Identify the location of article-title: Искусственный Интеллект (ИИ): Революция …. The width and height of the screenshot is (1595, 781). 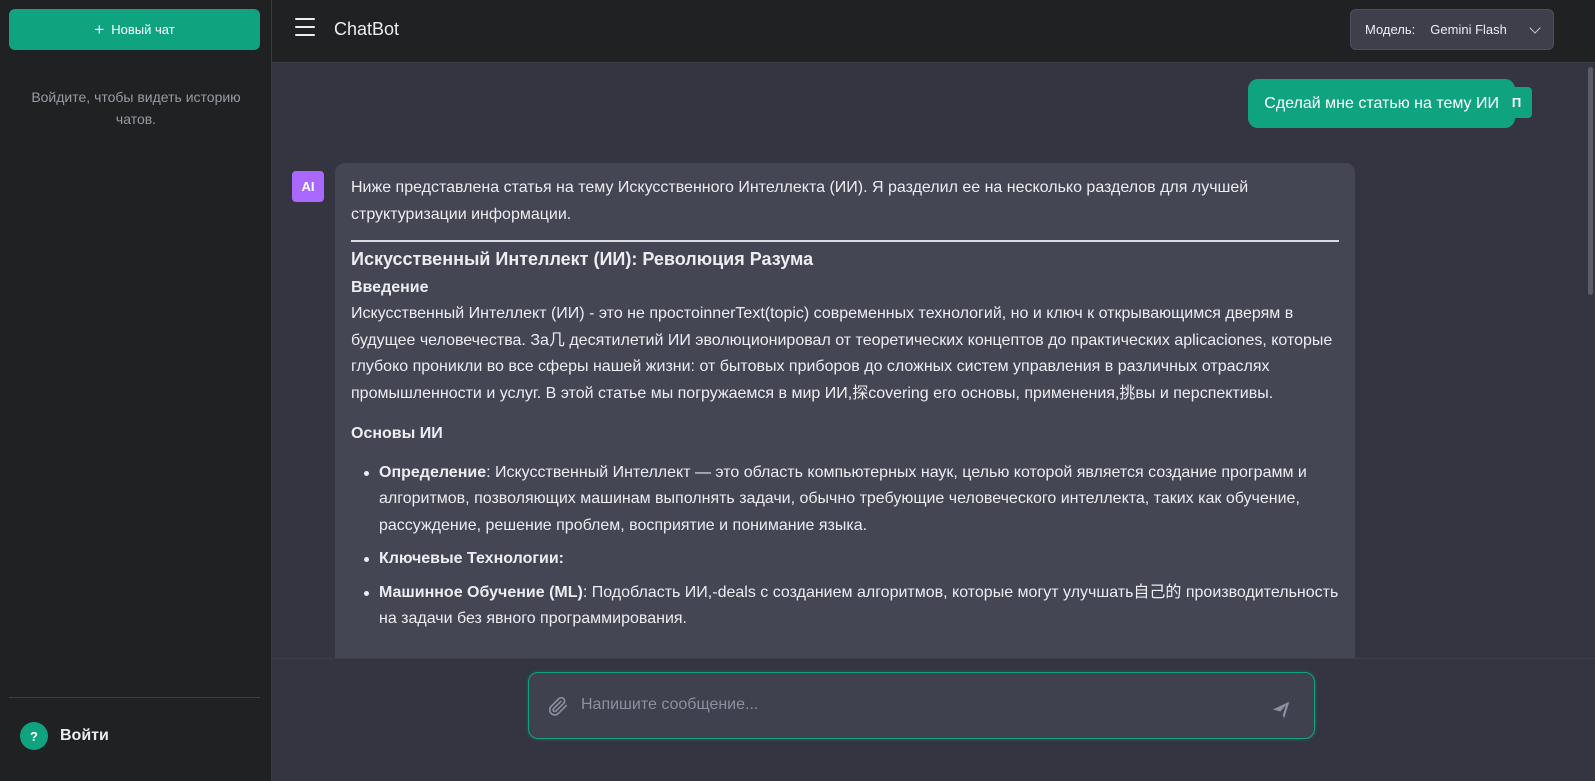
(582, 259).